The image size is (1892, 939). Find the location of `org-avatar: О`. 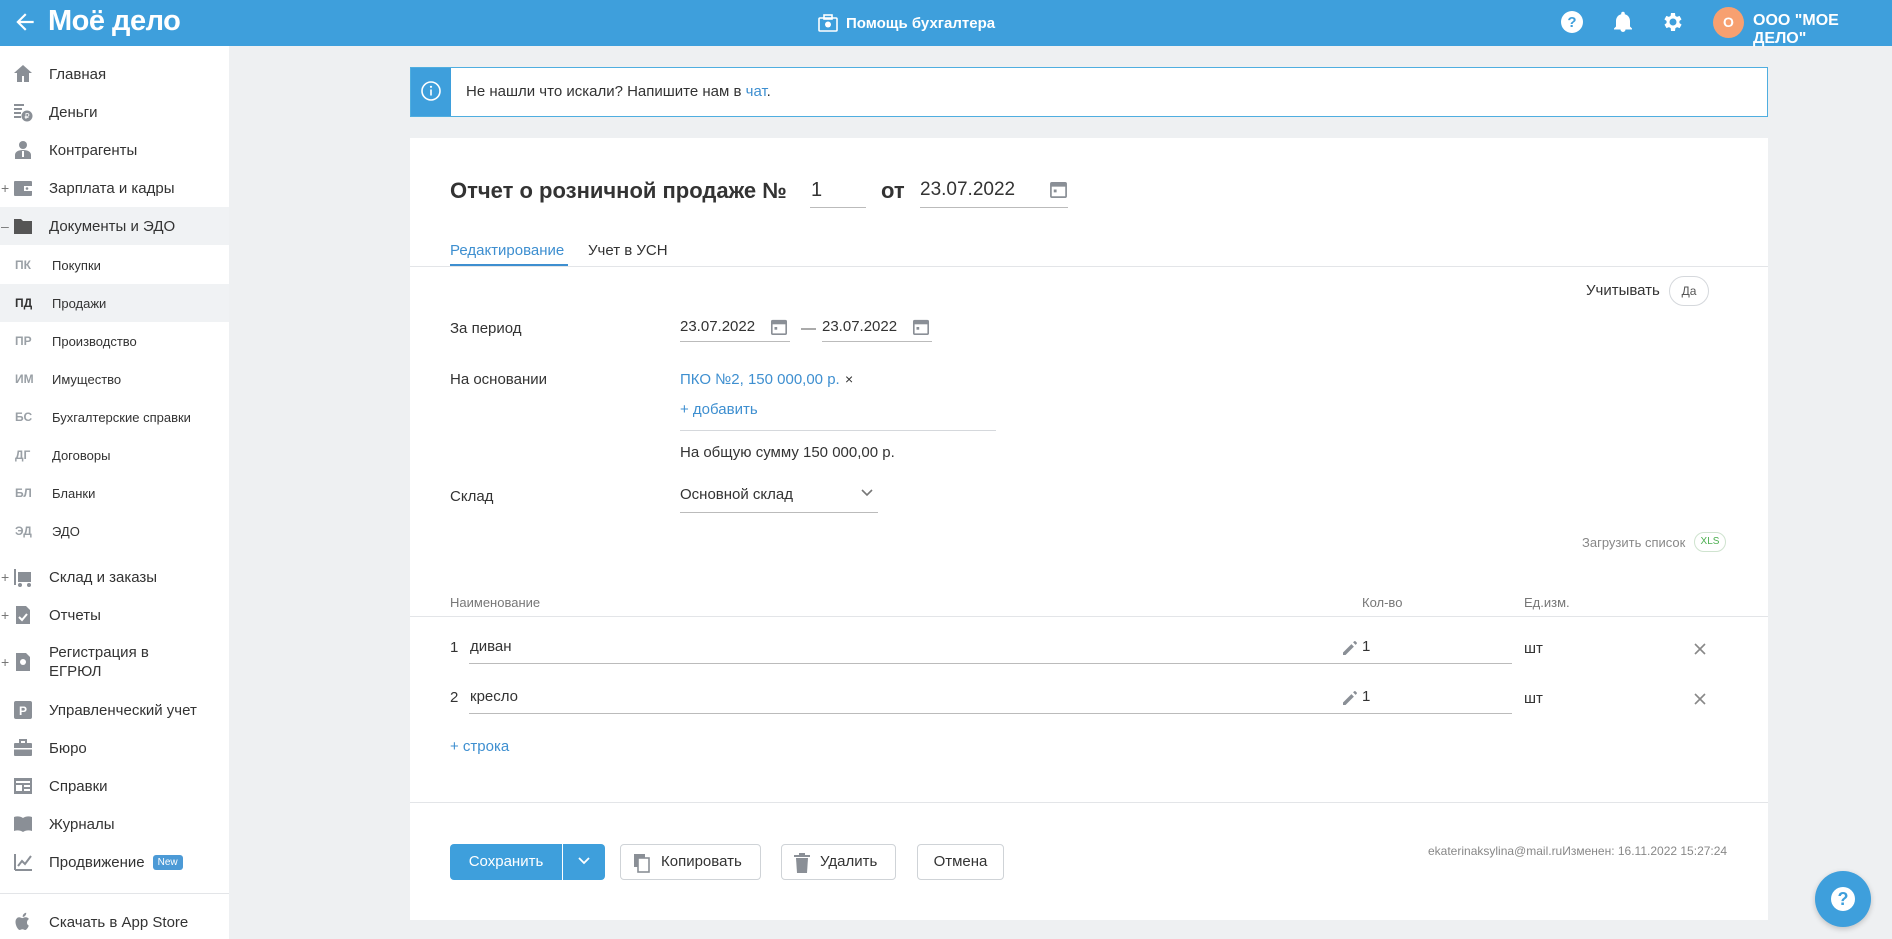

org-avatar: О is located at coordinates (1728, 22).